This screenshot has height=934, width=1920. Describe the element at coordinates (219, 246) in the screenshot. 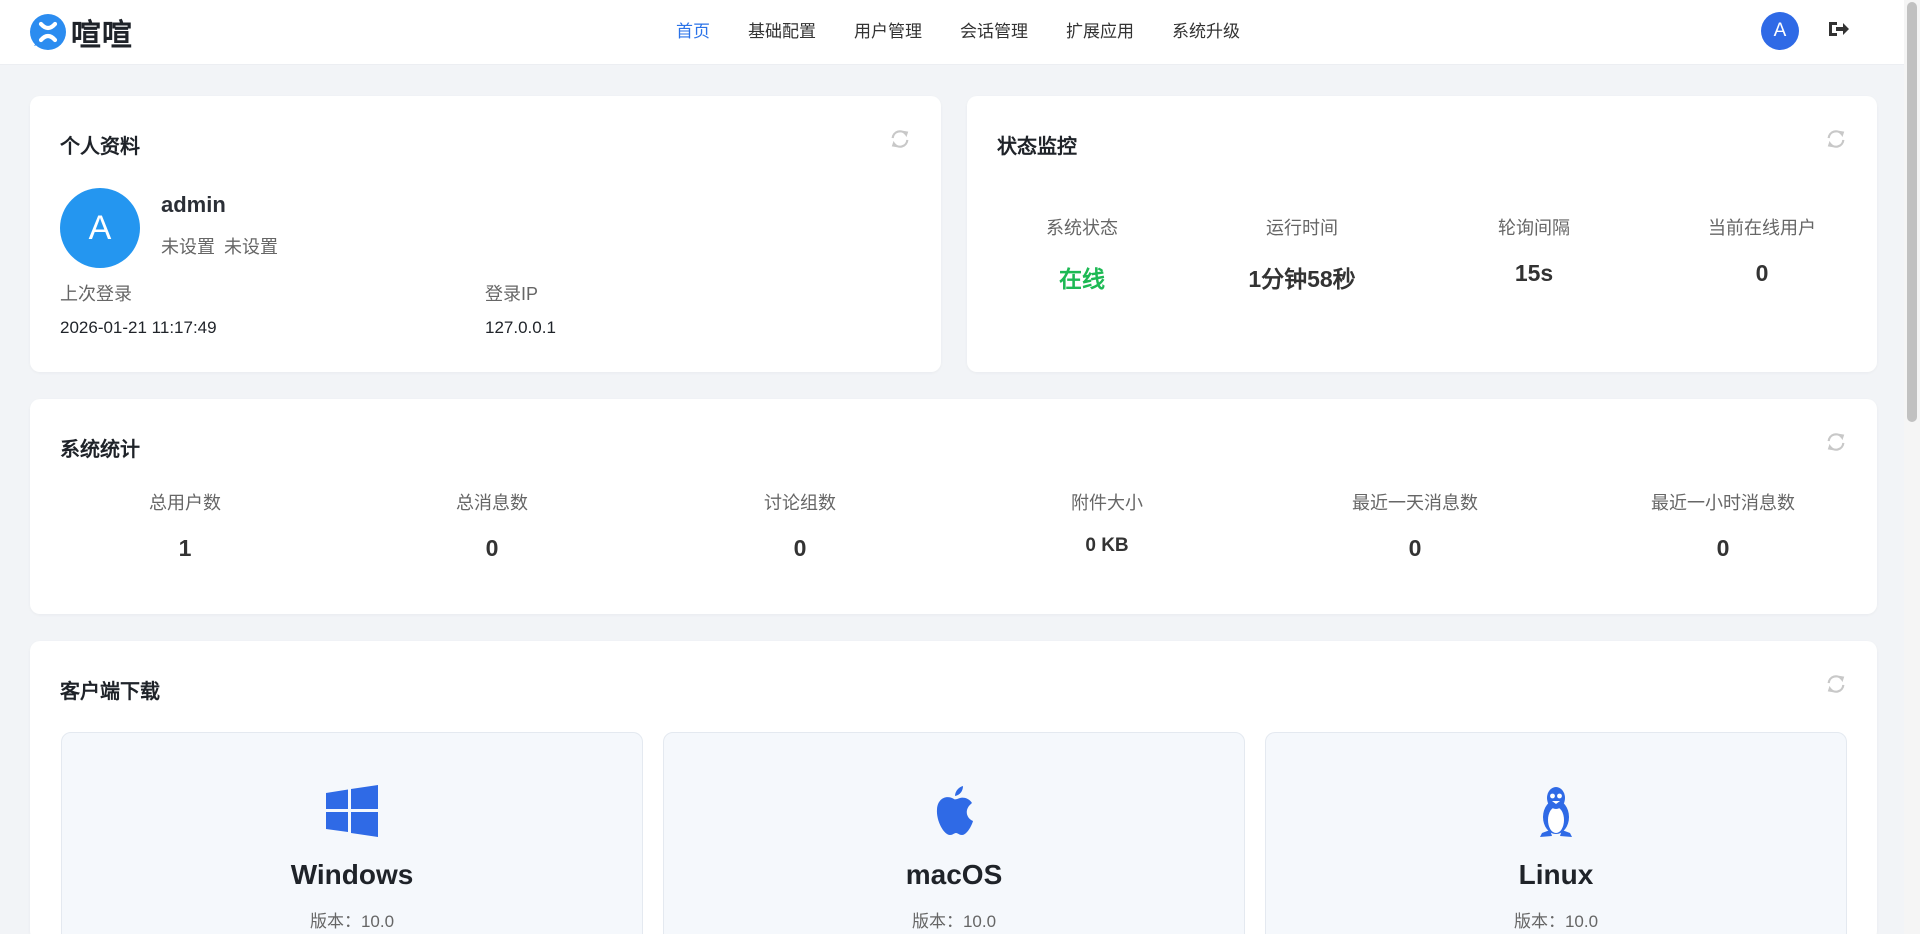

I see `profile-tags: 未设置 未设置` at that location.